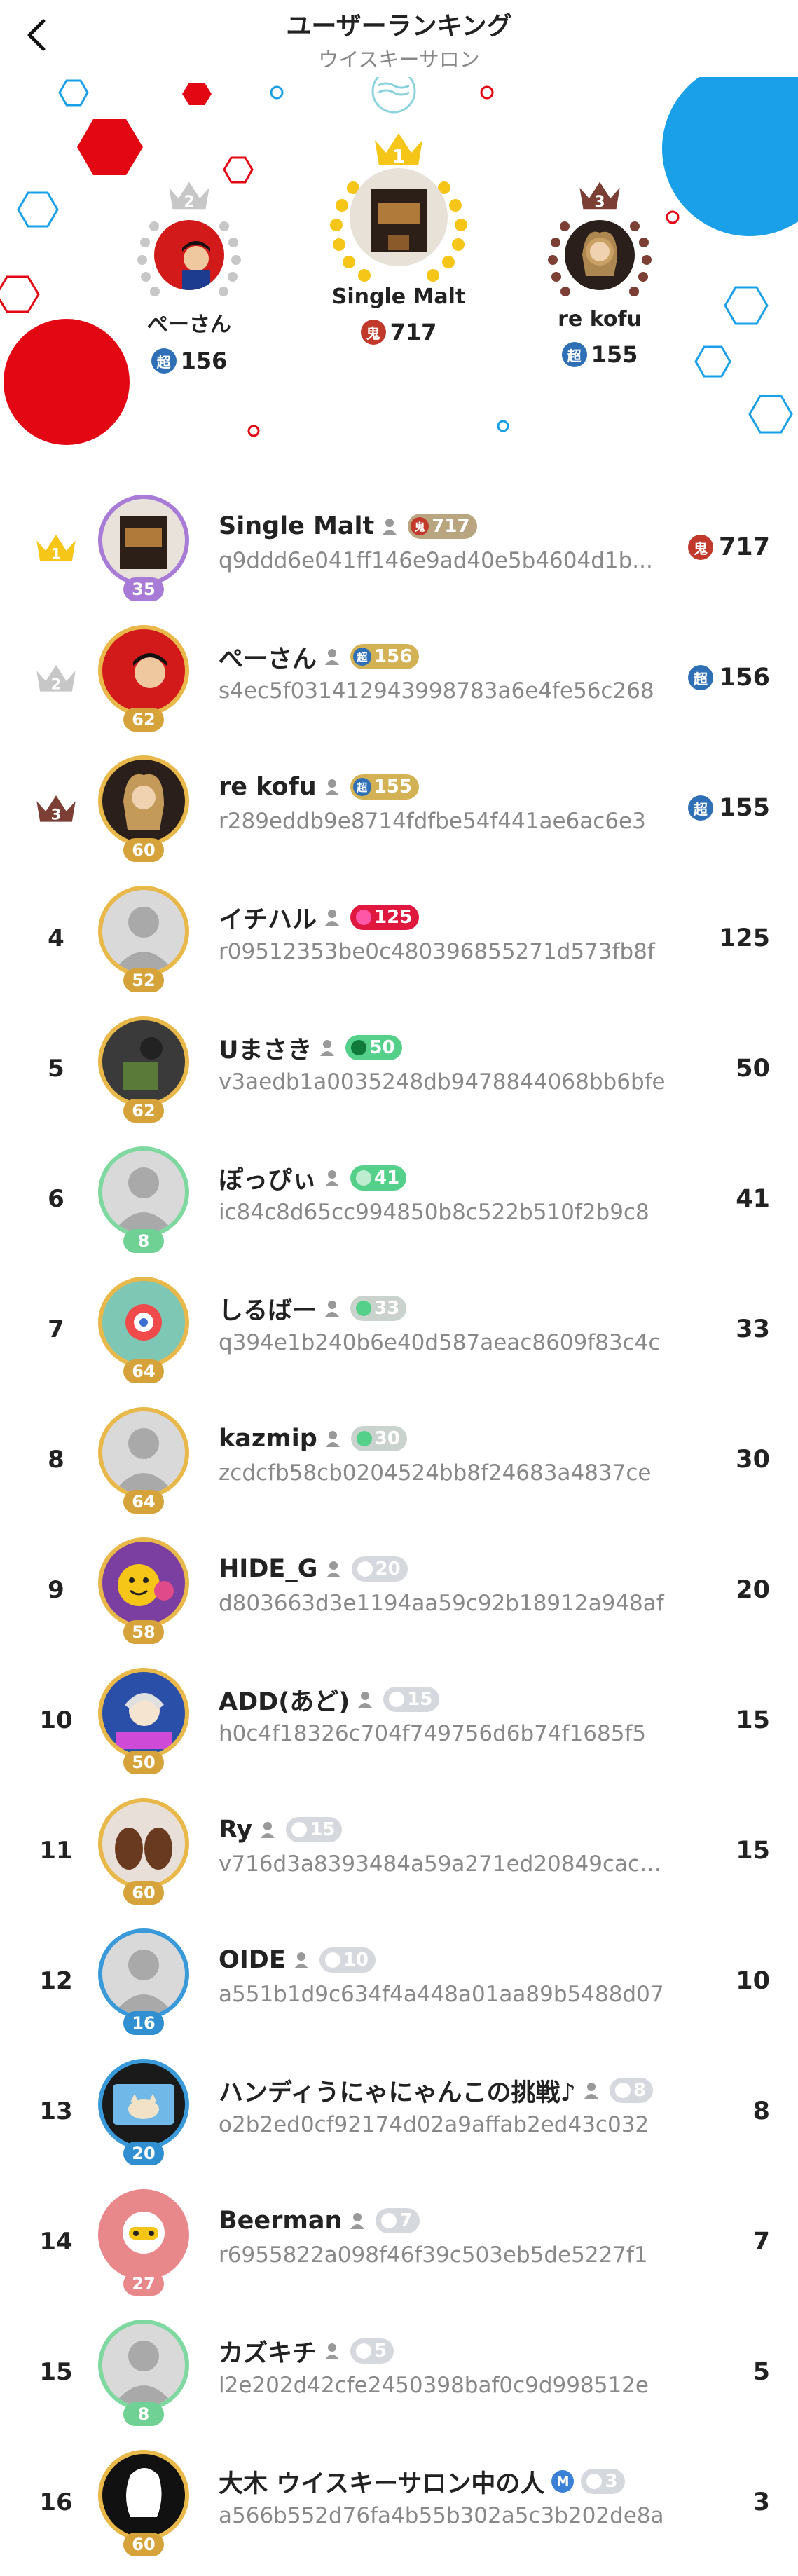  I want to click on avatar, so click(189, 255).